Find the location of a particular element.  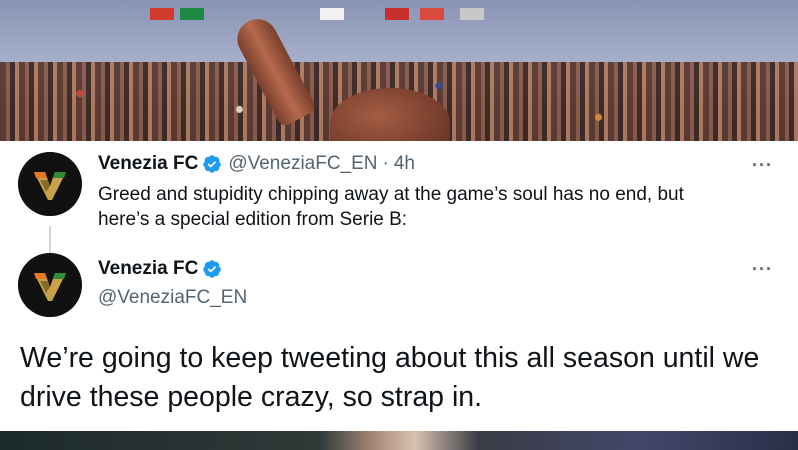

tweet-header: Venezia FC @VeneziaFC_EN · 4h is located at coordinates (256, 164).